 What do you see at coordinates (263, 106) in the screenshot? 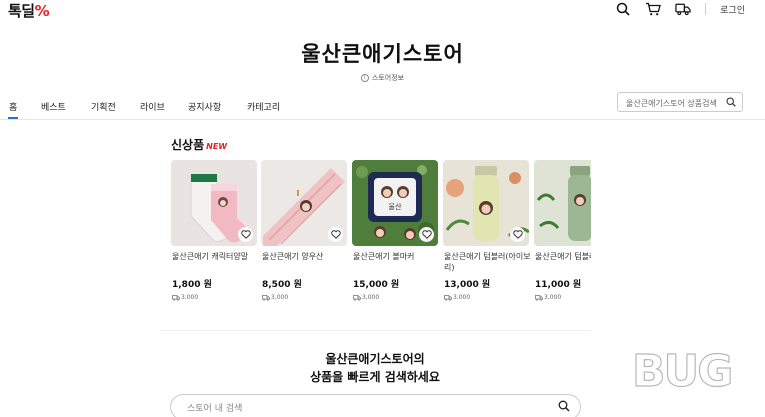
I see `tab-category: 카테고리` at bounding box center [263, 106].